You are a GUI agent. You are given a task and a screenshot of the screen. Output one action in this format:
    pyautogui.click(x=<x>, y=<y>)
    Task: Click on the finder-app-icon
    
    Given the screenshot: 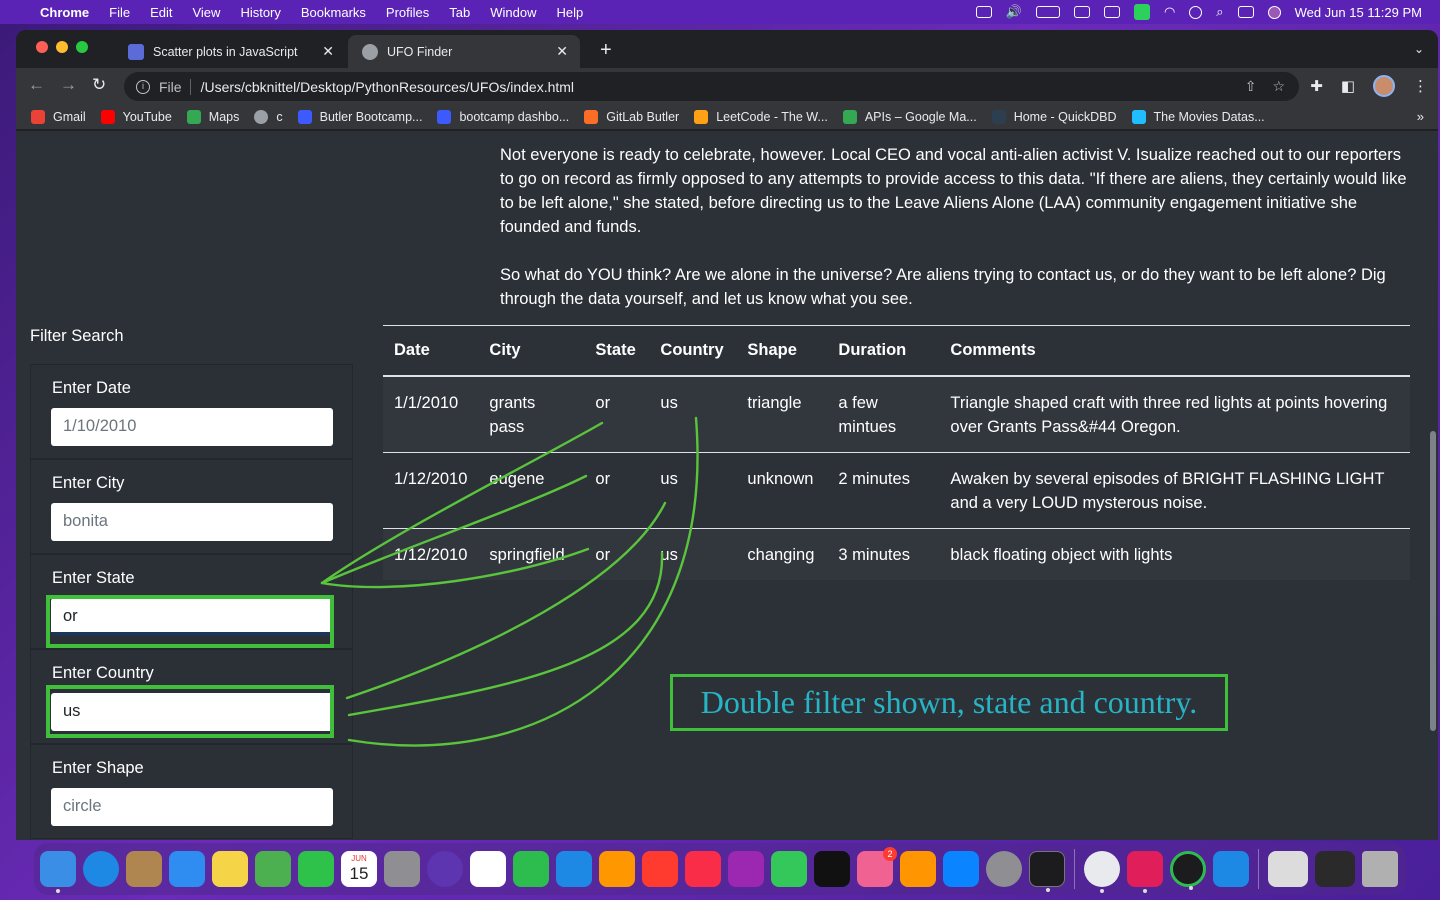 What is the action you would take?
    pyautogui.click(x=58, y=872)
    